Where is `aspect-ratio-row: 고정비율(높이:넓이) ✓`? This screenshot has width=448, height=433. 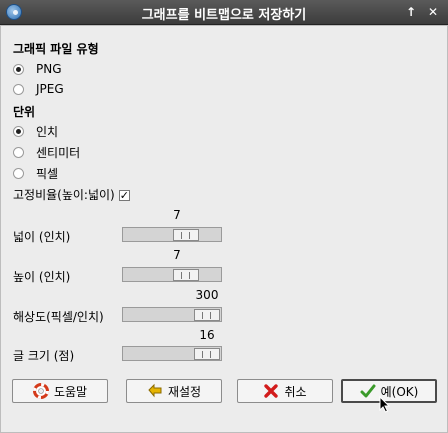
aspect-ratio-row: 고정비율(높이:넓이) ✓ is located at coordinates (71, 194).